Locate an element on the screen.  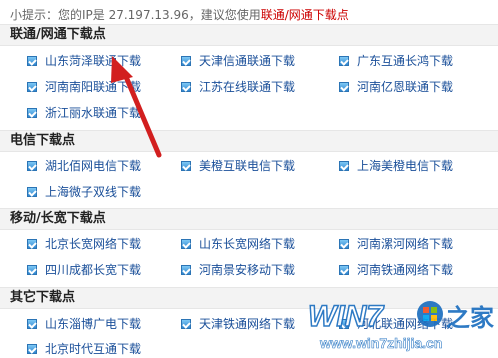
section-title: 其它下载点 is located at coordinates (43, 297).